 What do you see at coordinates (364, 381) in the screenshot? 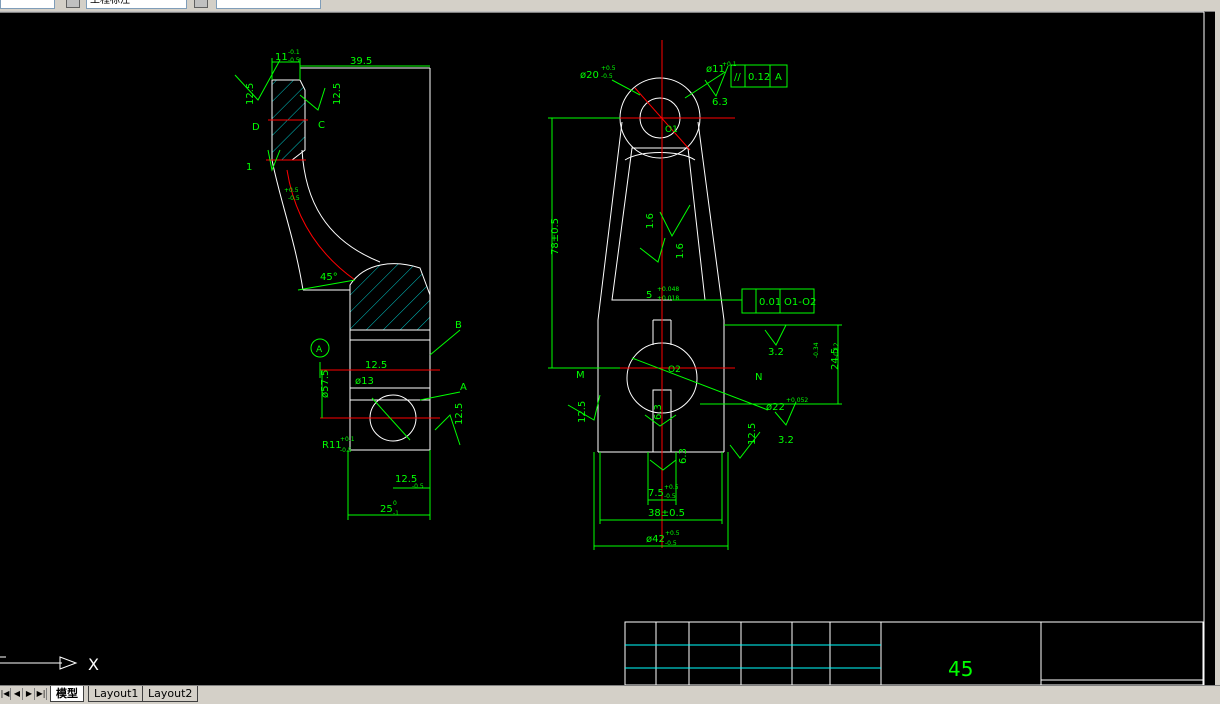
I see `svg-text: ø13` at bounding box center [364, 381].